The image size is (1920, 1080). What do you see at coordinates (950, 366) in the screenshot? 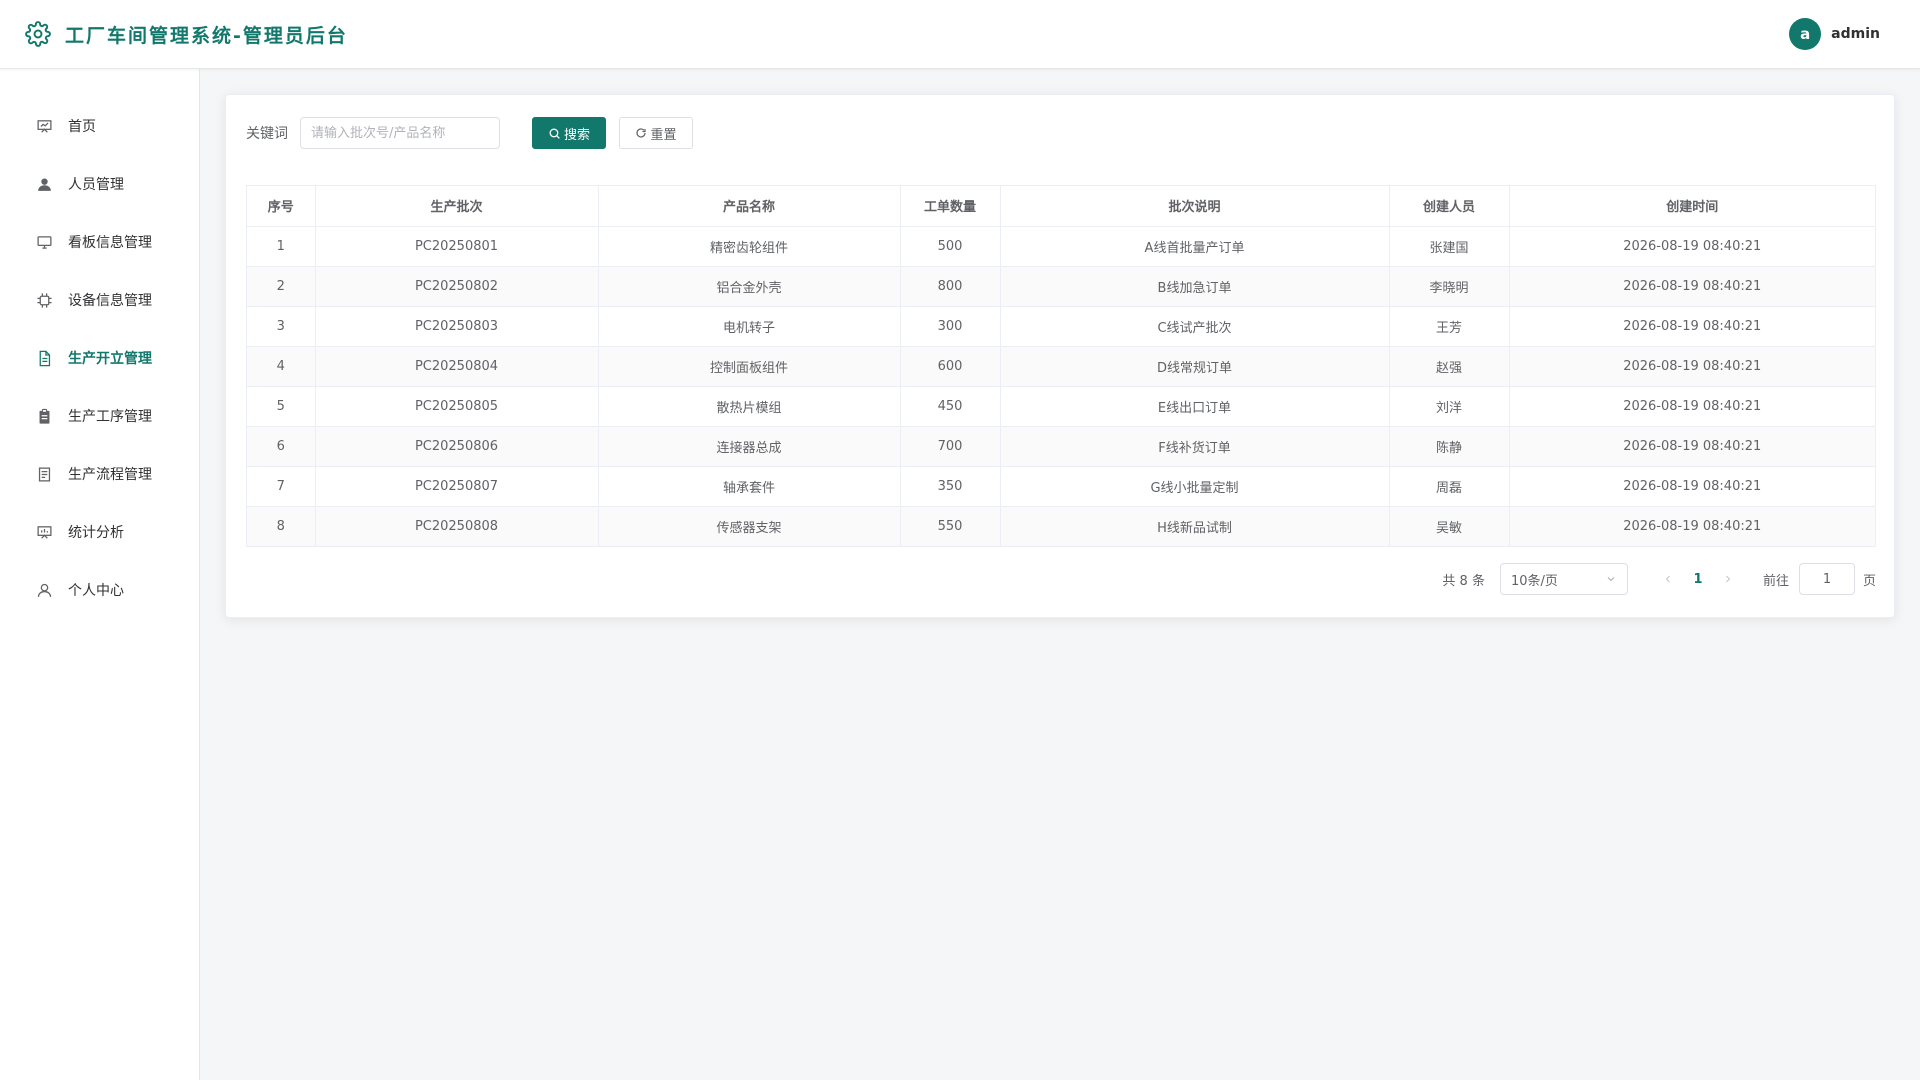
I see `table-cell: 600` at bounding box center [950, 366].